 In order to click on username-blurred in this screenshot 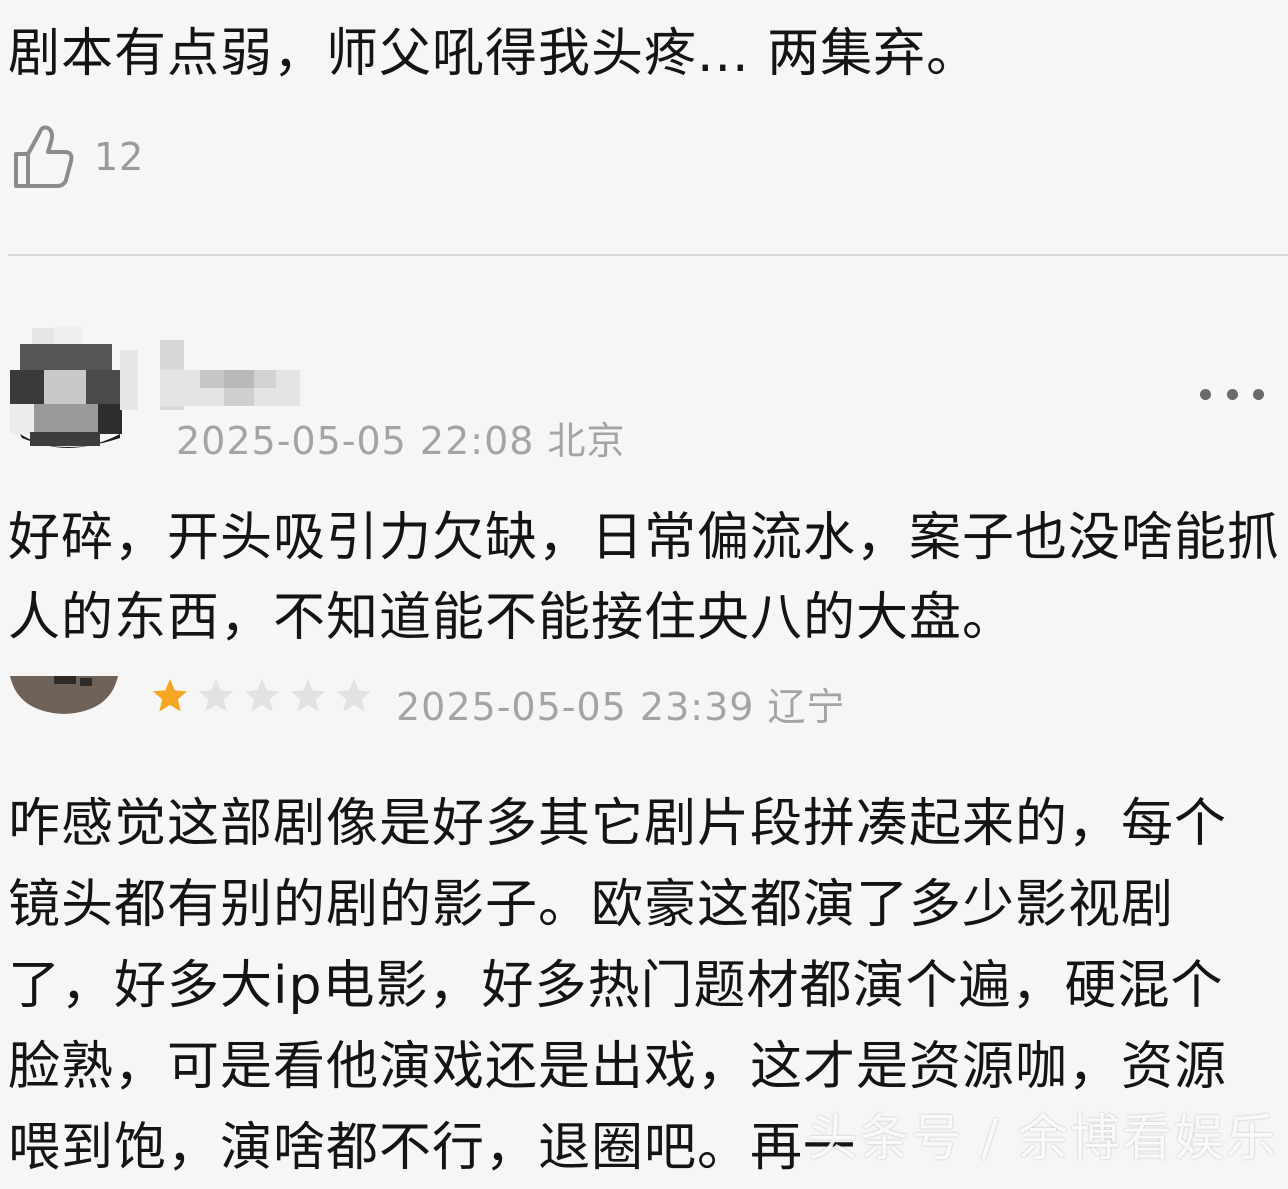, I will do `click(210, 375)`.